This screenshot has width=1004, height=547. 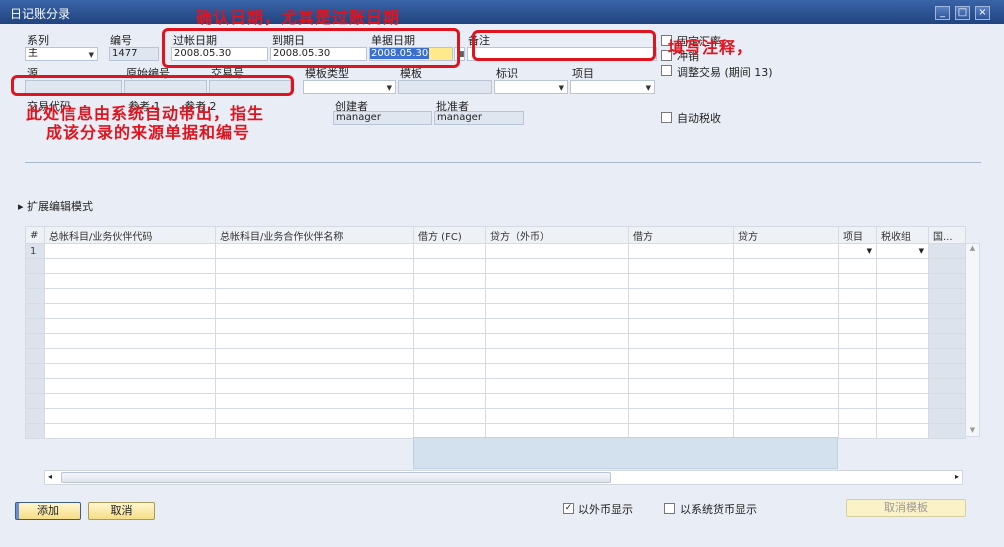 I want to click on show-sys-checkbox, so click(x=669, y=508).